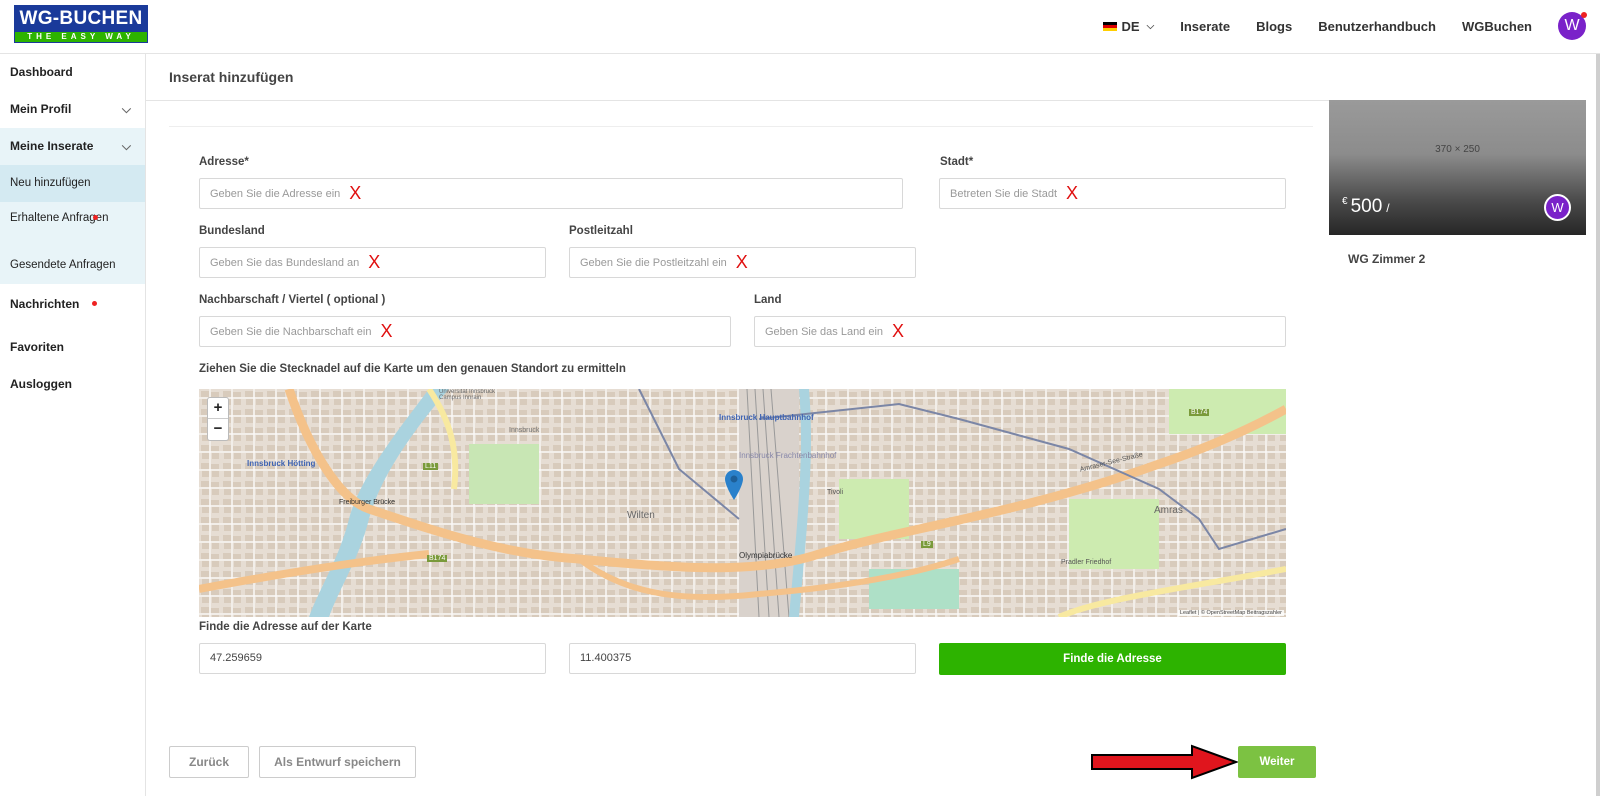 The height and width of the screenshot is (796, 1600). I want to click on red-arrow-annotation, so click(1164, 762).